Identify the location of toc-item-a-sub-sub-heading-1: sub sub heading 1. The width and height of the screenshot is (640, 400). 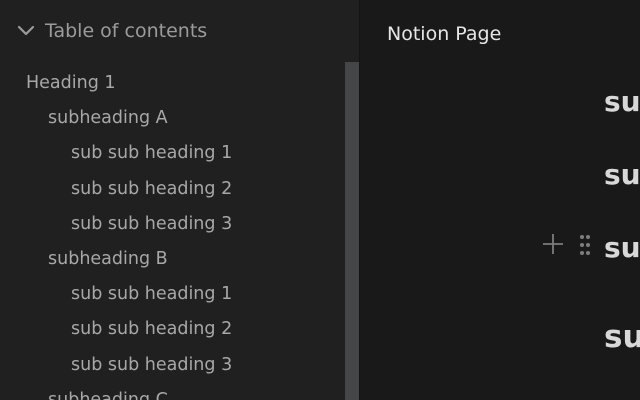
(172, 153).